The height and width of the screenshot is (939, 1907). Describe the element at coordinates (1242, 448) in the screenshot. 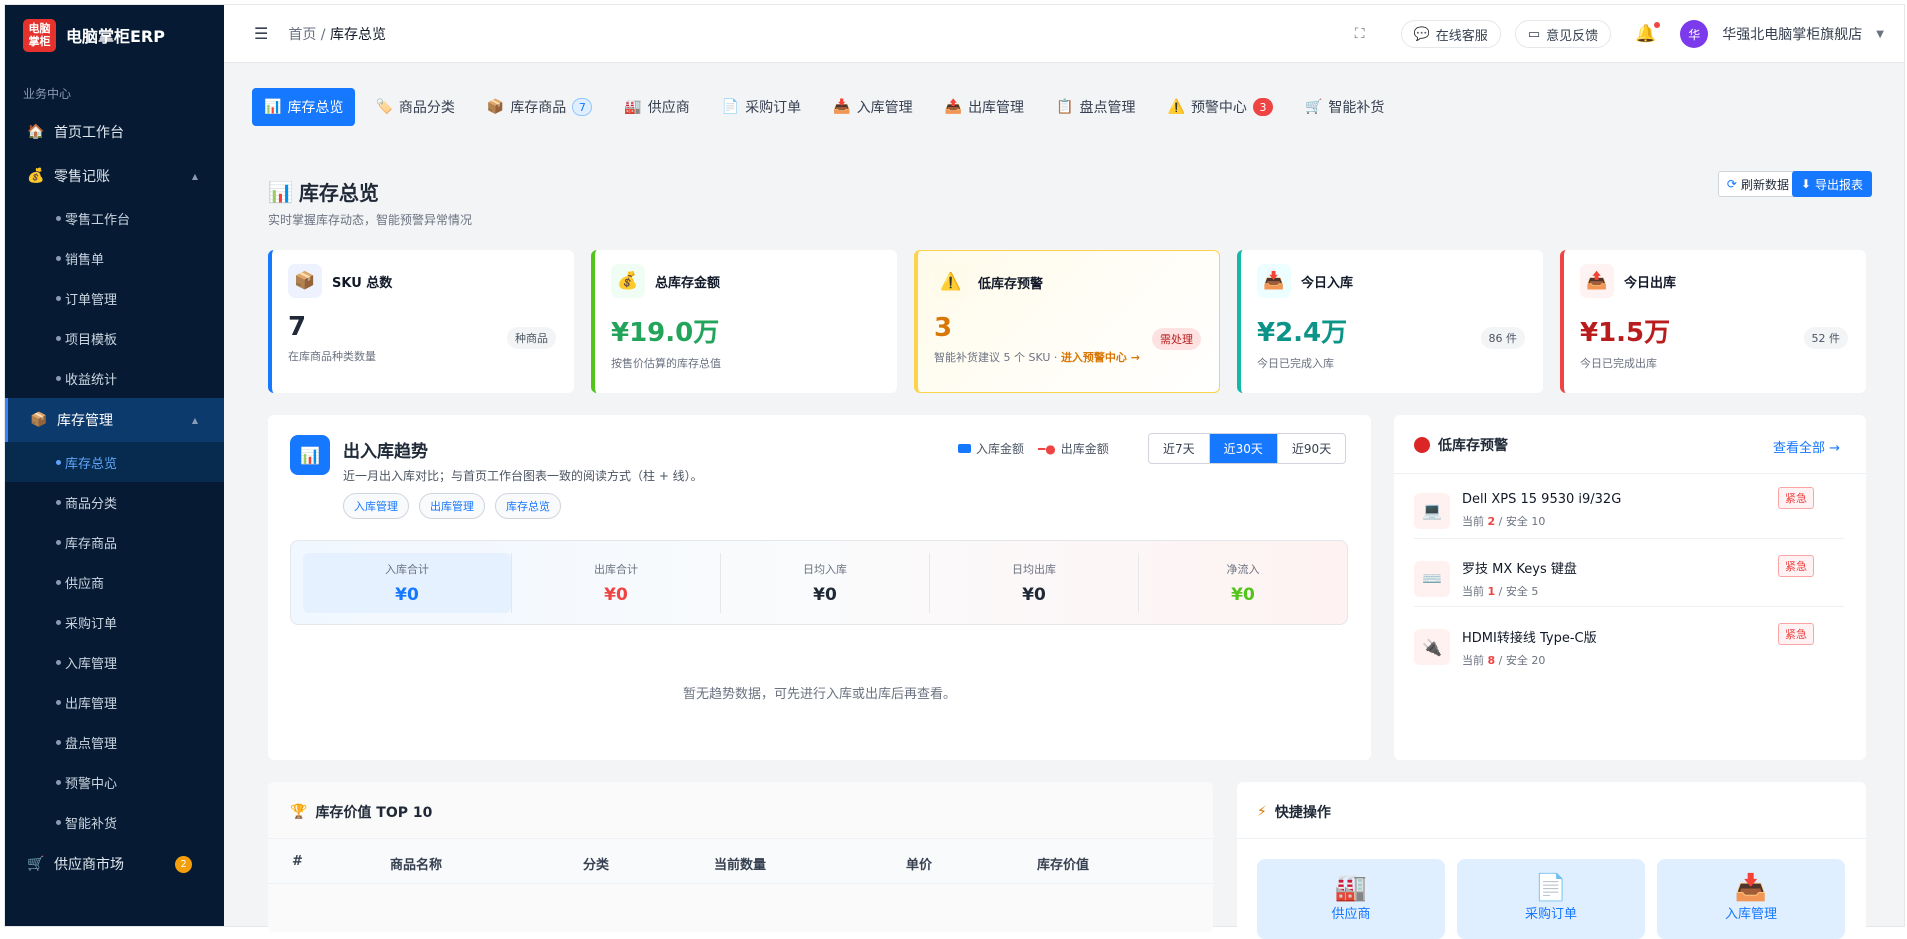

I see `range-30d: 近30天` at that location.